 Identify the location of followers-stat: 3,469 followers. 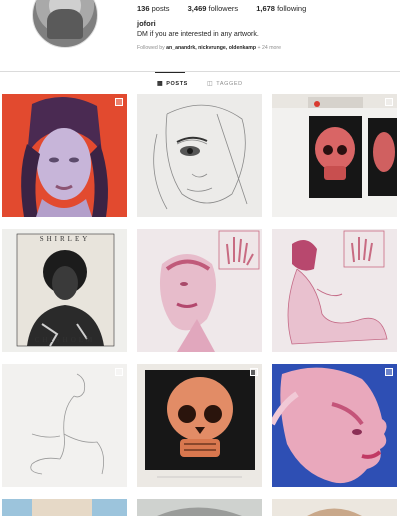
(213, 8).